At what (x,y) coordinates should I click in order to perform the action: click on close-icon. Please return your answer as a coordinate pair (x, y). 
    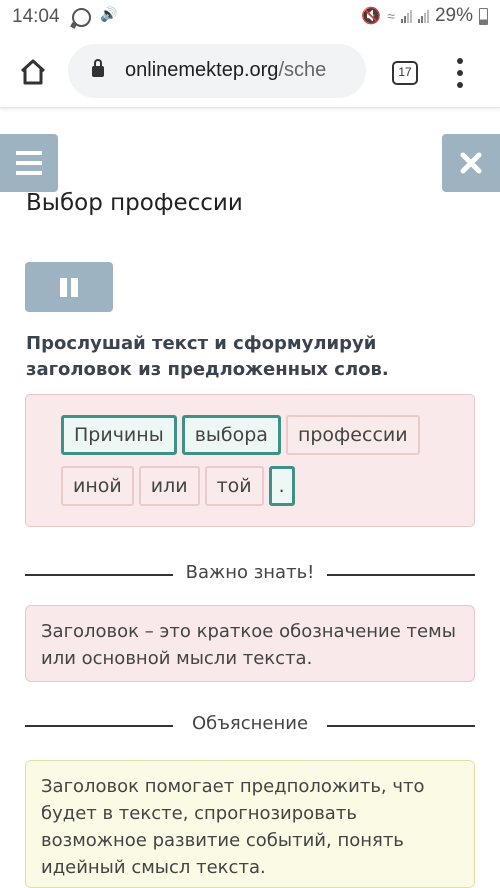
    Looking at the image, I should click on (471, 163).